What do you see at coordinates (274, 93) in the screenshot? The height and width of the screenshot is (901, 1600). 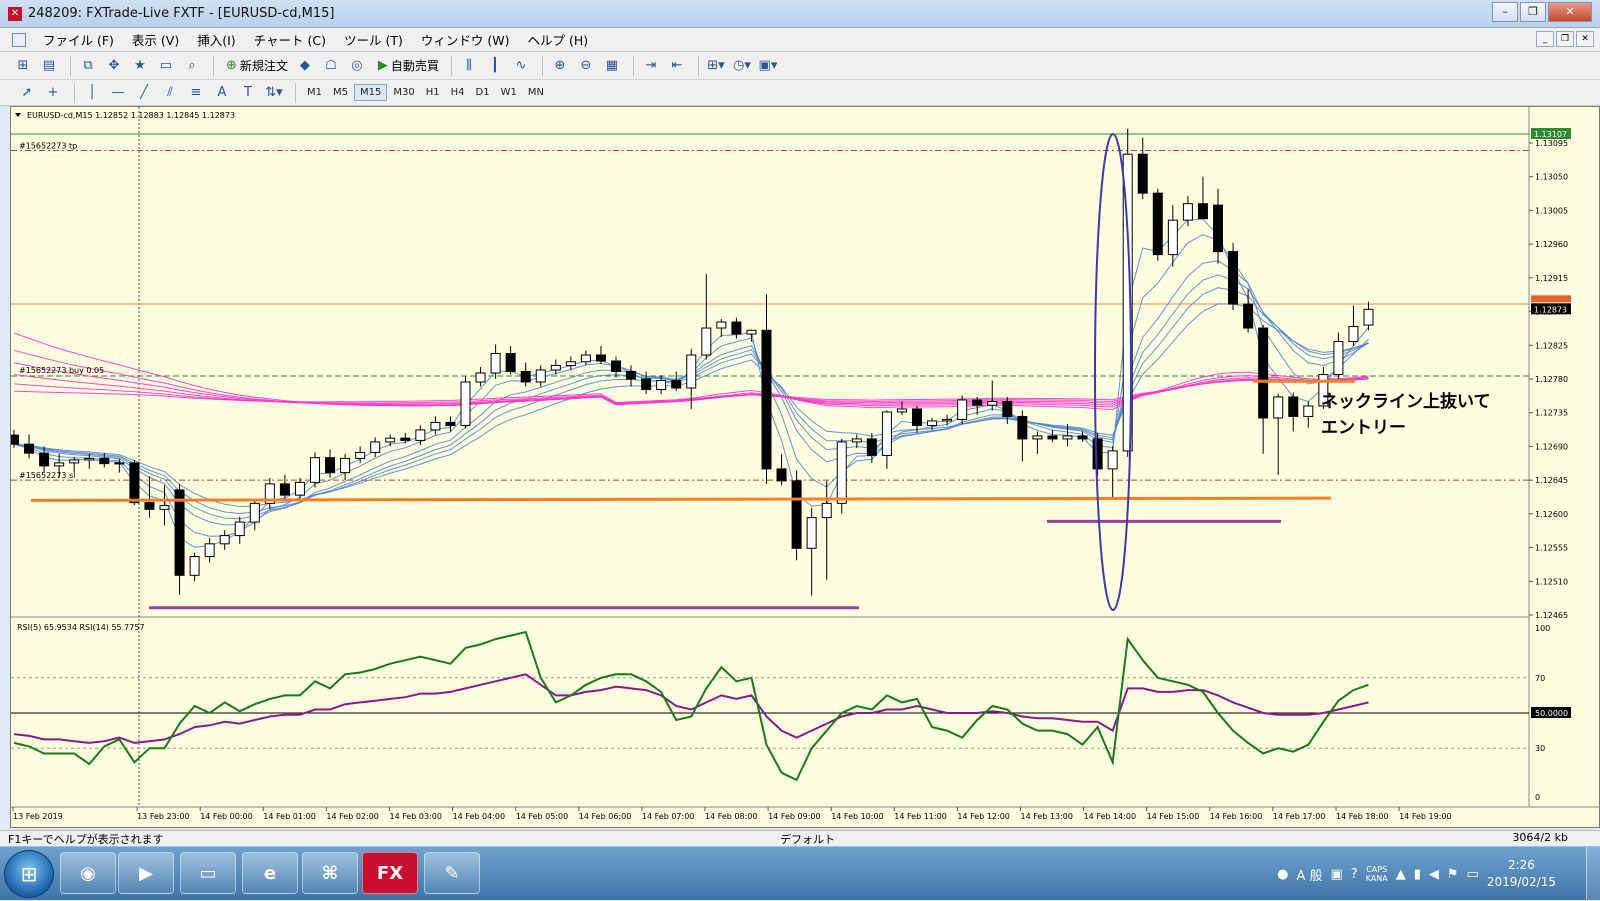 I see `arrows-icon: ⇅▾` at bounding box center [274, 93].